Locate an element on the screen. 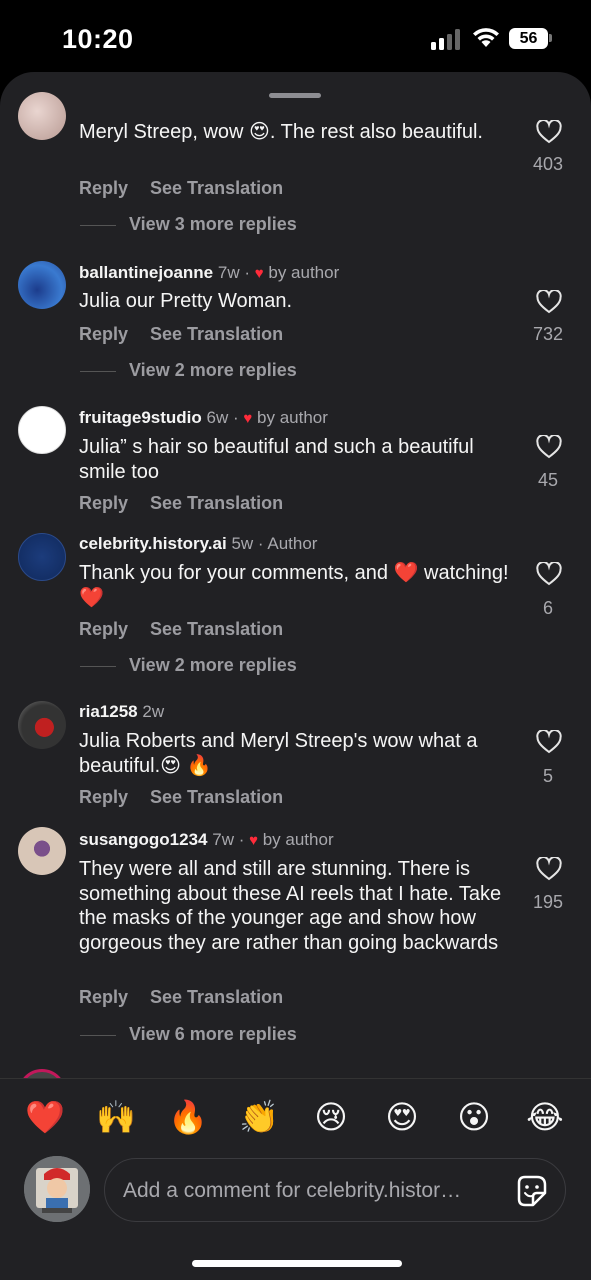 The image size is (591, 1280). avatar-illustration-icon is located at coordinates (57, 1189).